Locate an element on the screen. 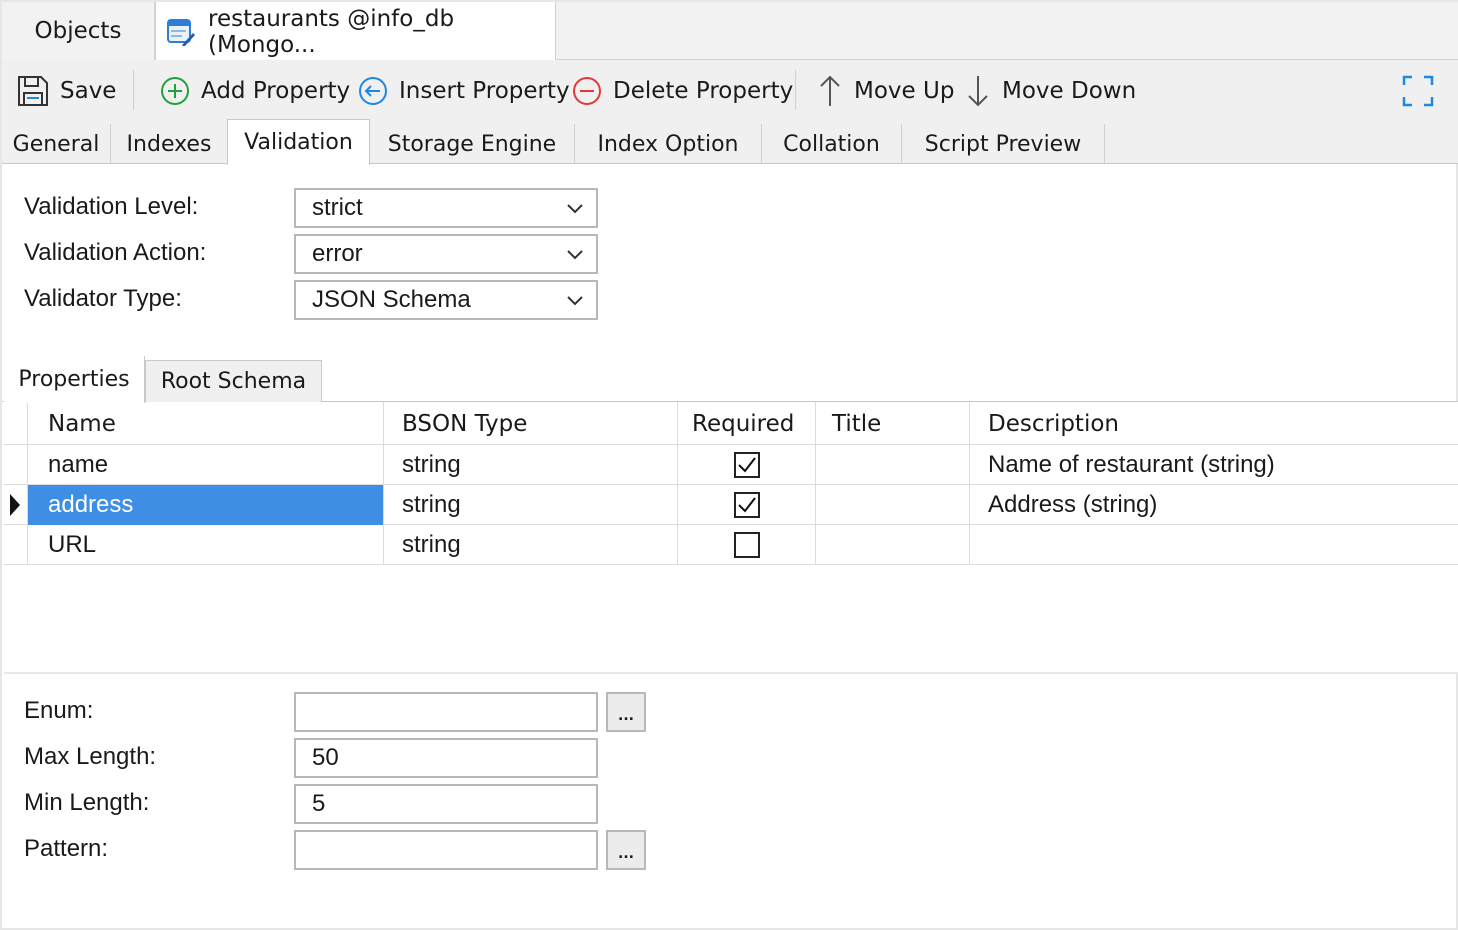 The width and height of the screenshot is (1458, 930). tab-validation: Validation is located at coordinates (298, 142).